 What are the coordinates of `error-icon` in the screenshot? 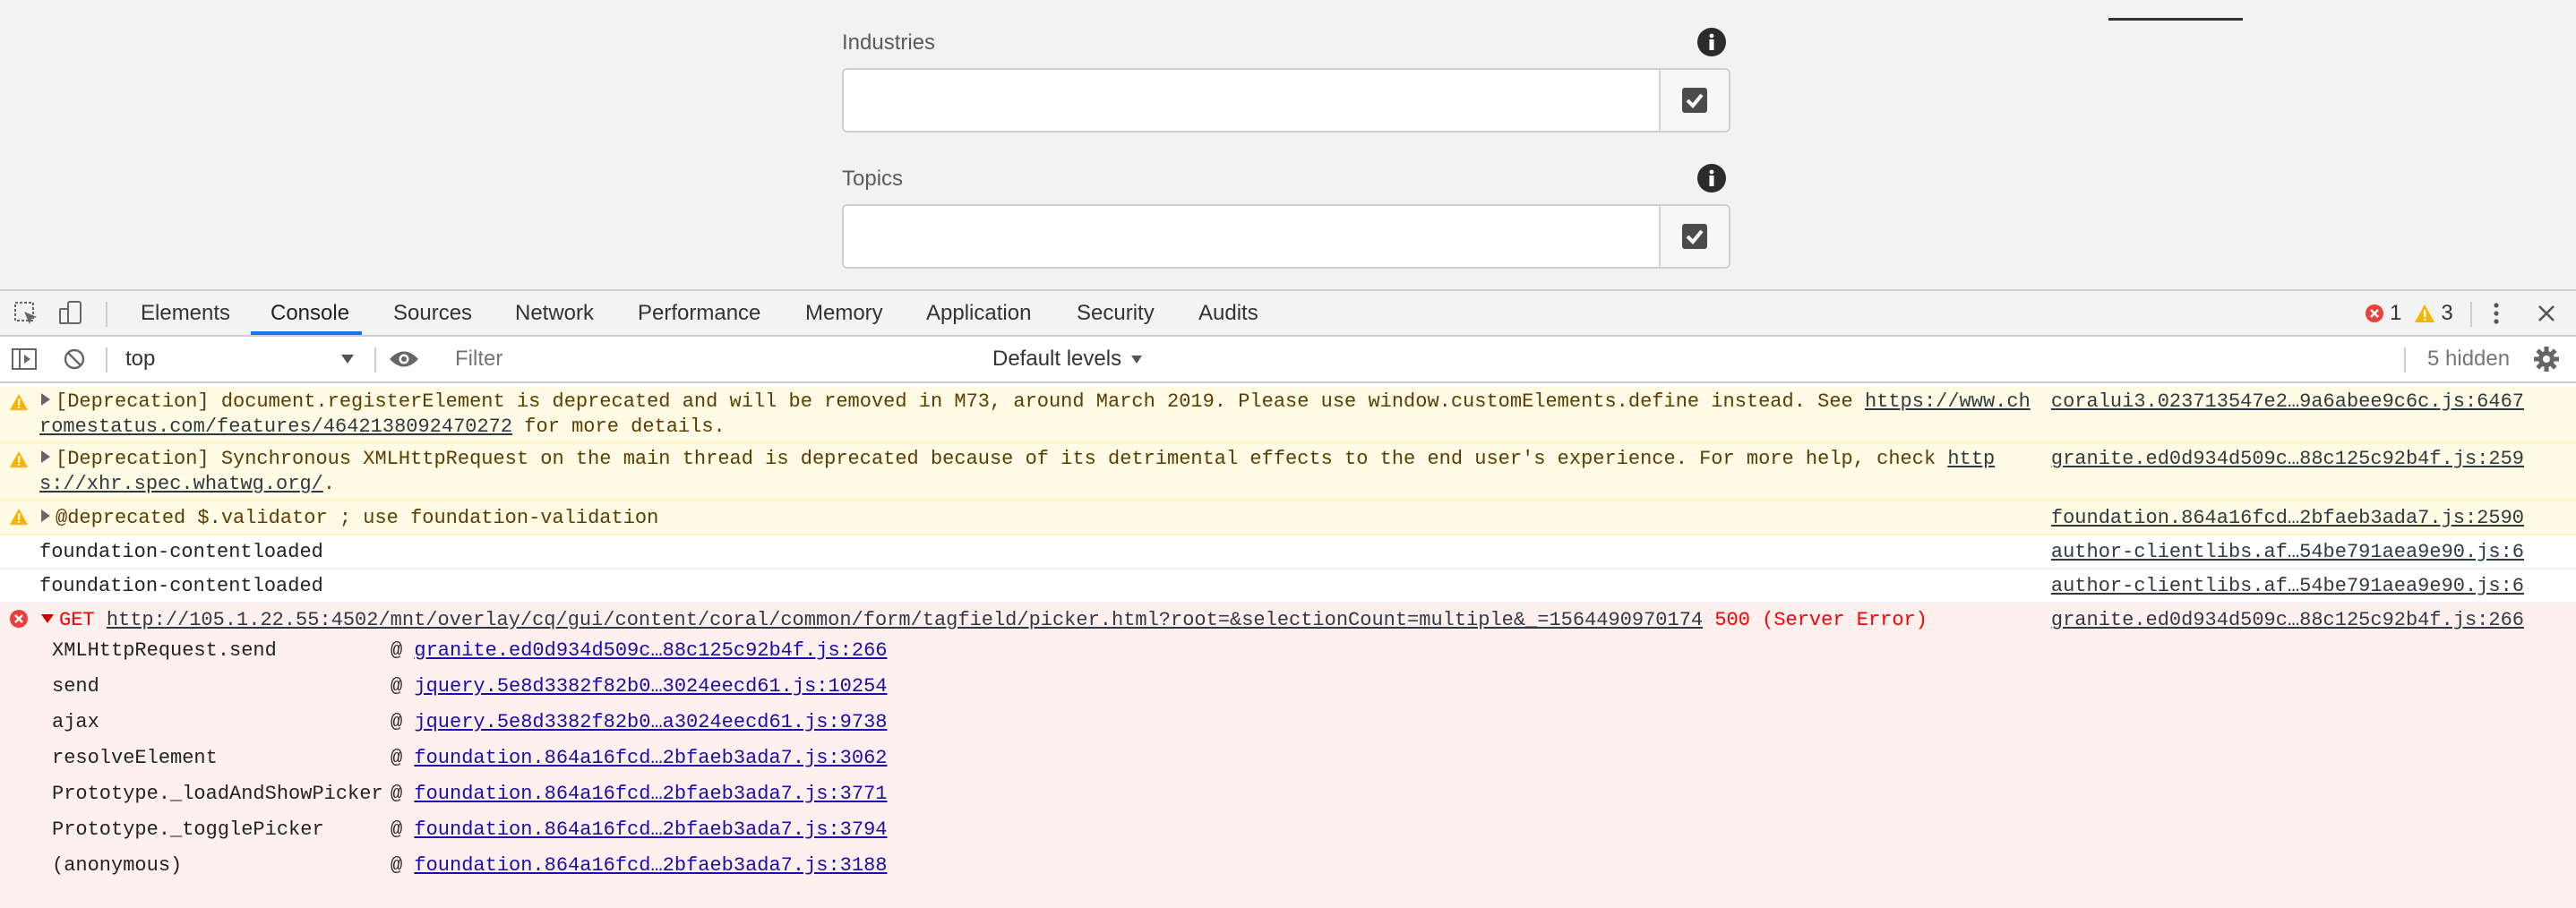 It's located at (2374, 313).